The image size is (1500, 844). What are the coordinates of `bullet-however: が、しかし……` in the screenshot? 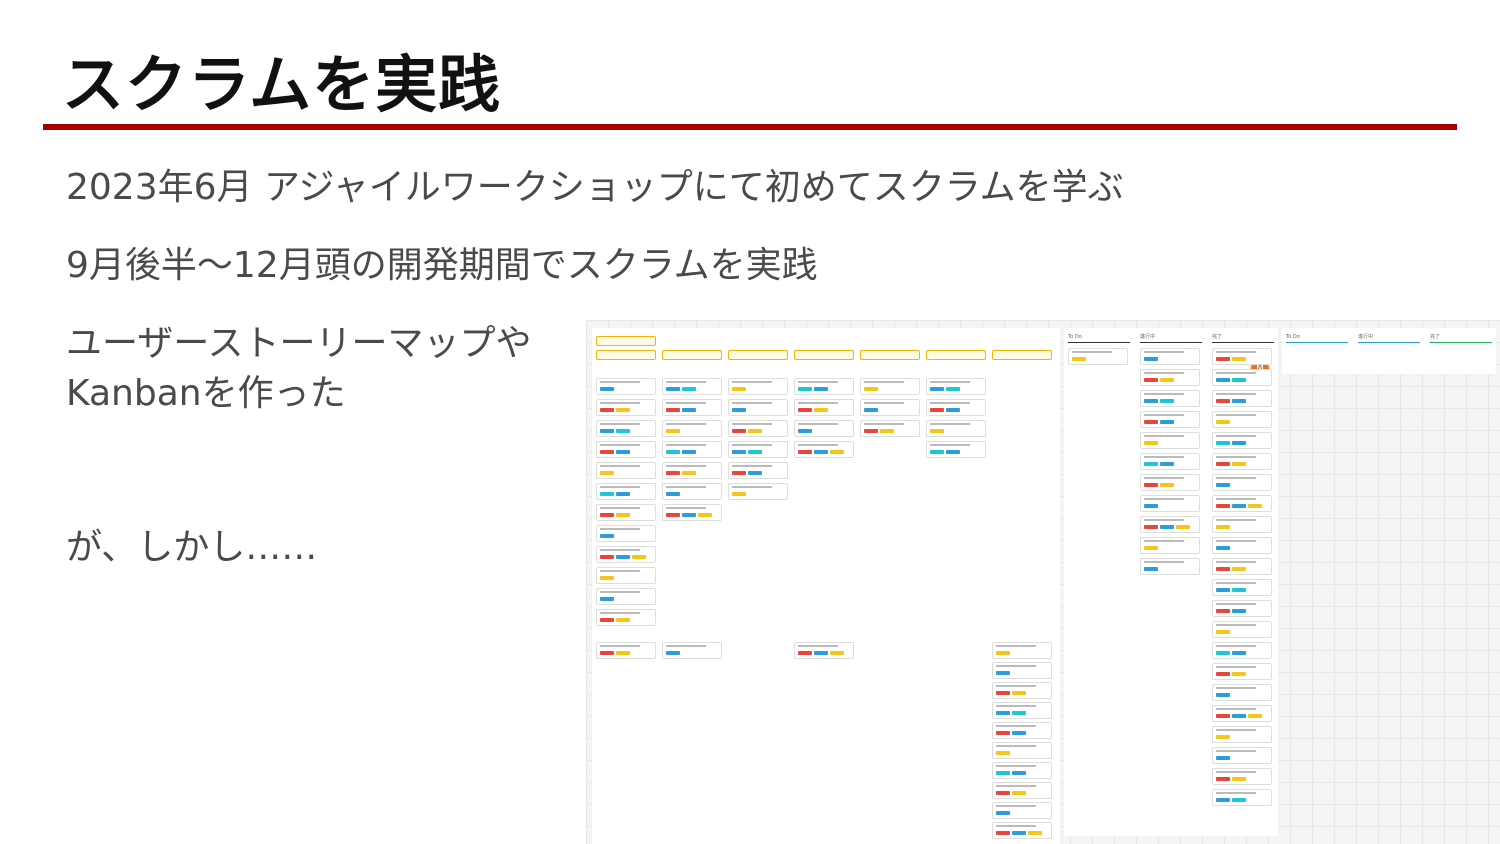 It's located at (192, 547).